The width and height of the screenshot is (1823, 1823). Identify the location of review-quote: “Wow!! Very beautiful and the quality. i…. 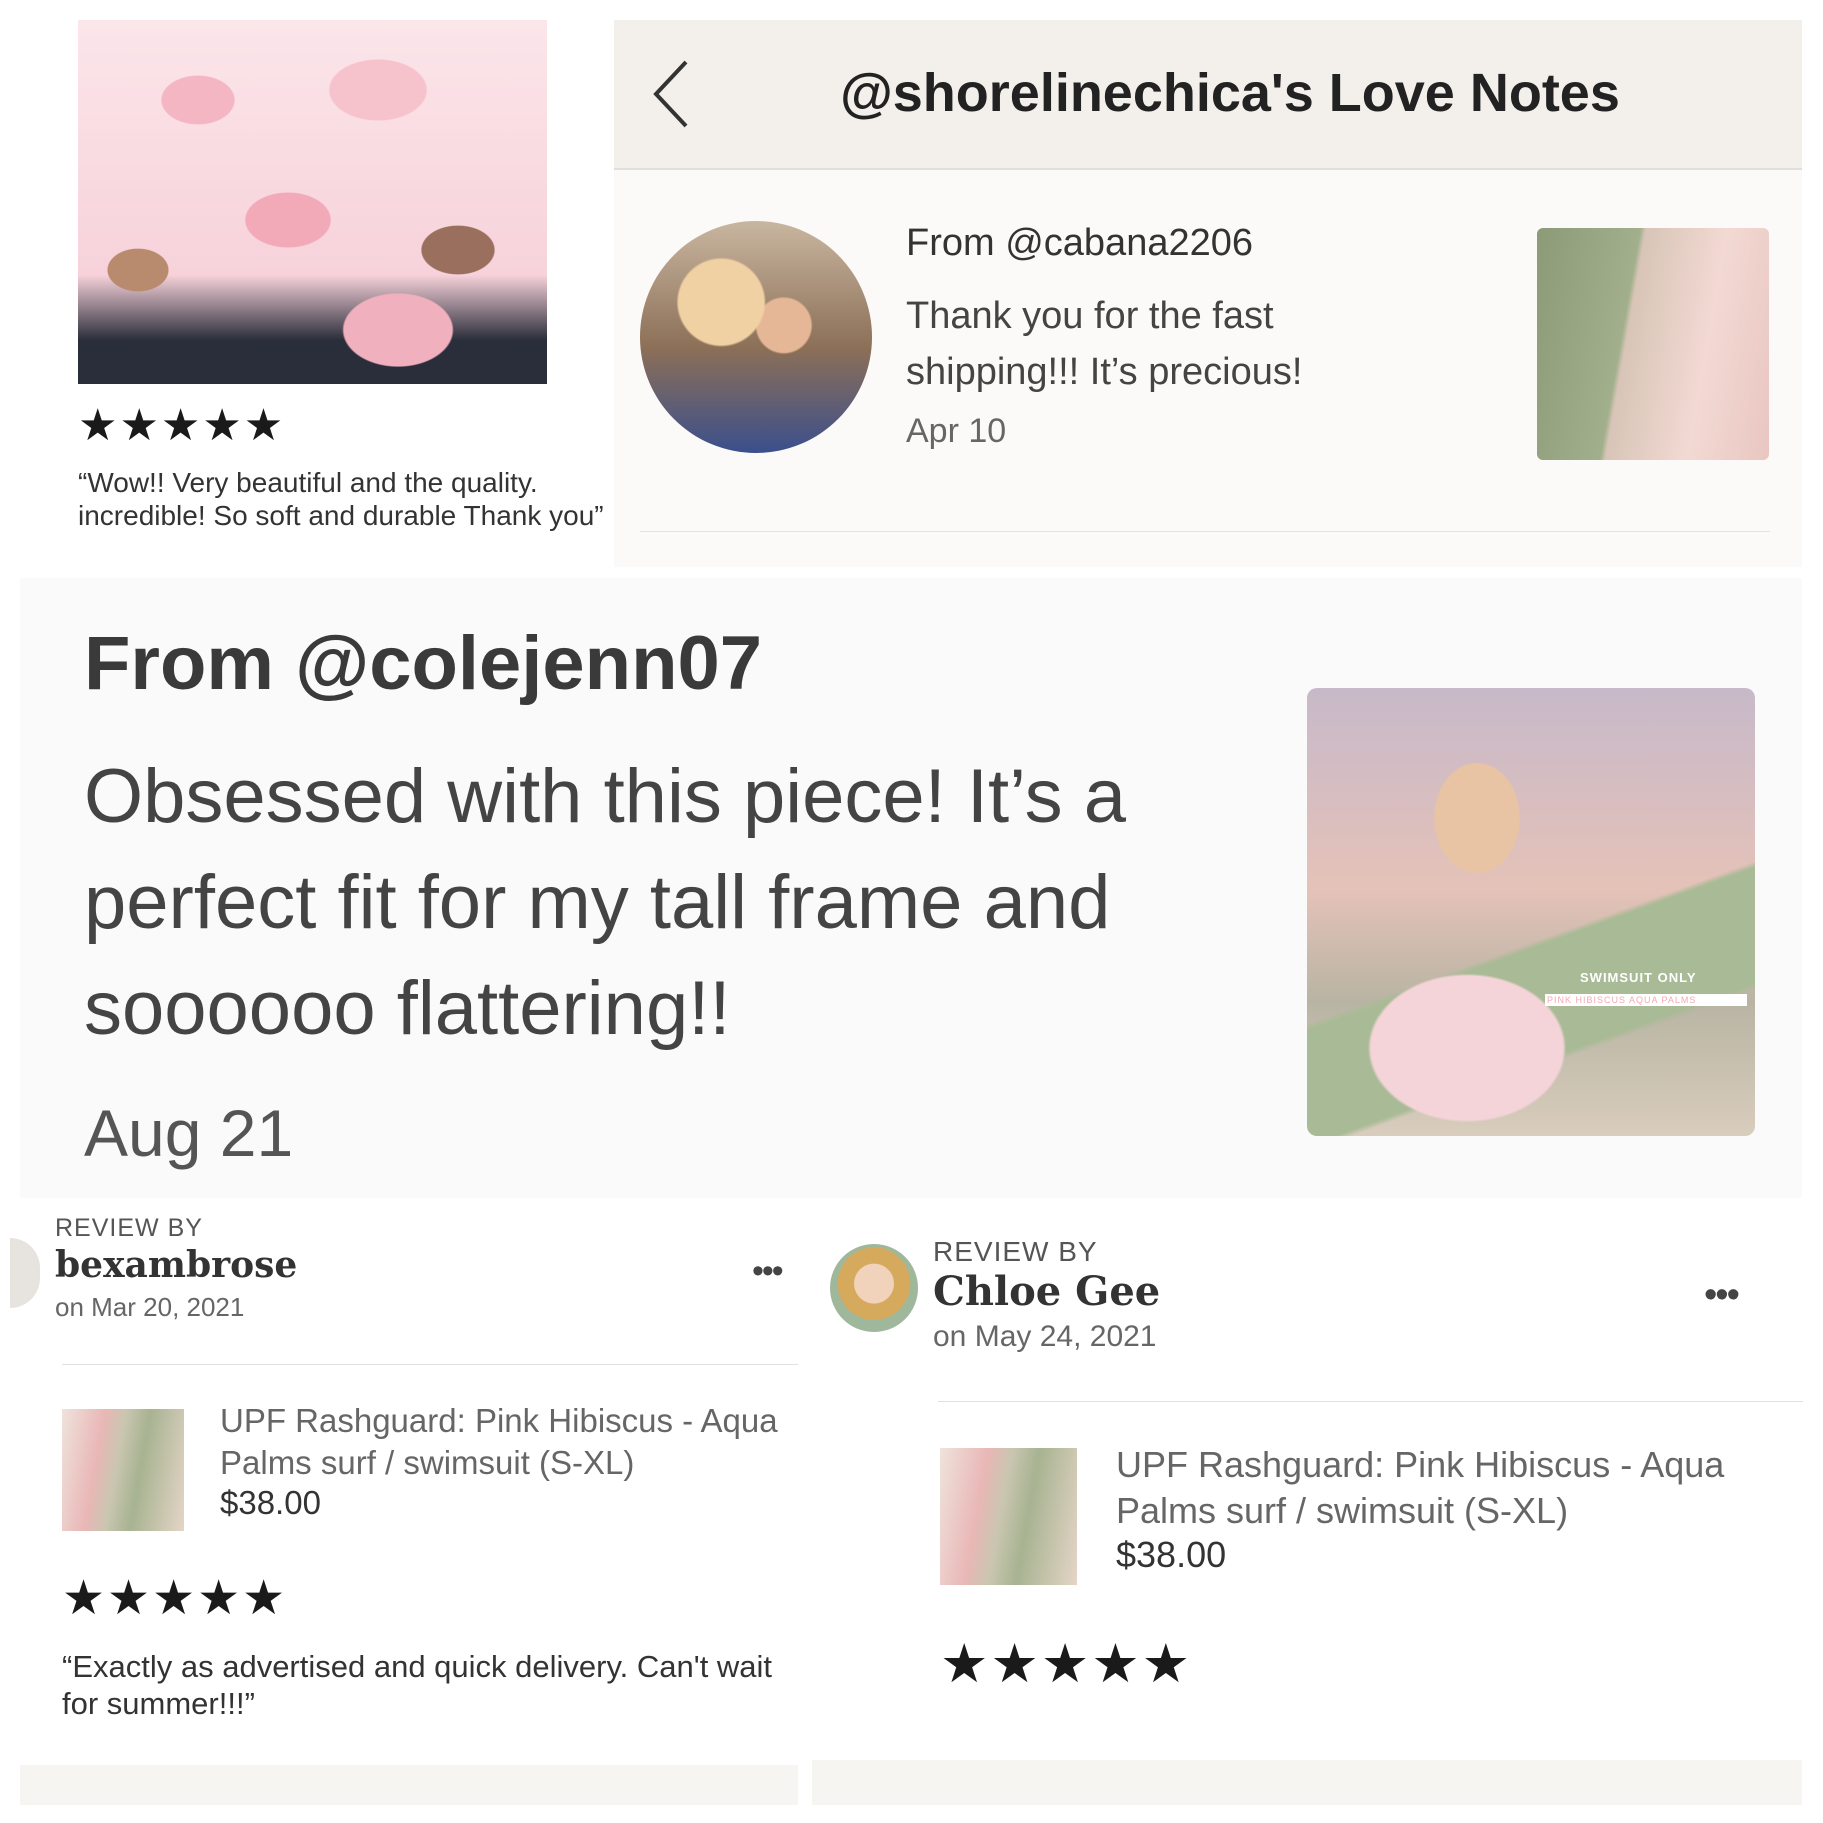
(341, 499).